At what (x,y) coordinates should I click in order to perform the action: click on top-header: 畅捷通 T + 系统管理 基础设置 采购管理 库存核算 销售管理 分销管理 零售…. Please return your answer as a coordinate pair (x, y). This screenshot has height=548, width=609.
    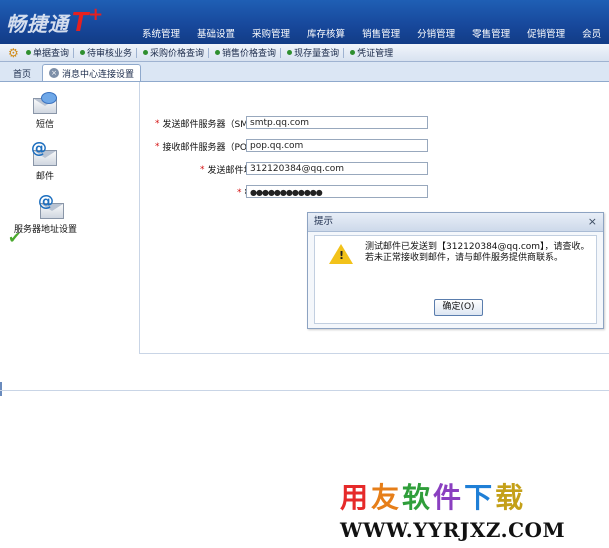
    Looking at the image, I should click on (304, 22).